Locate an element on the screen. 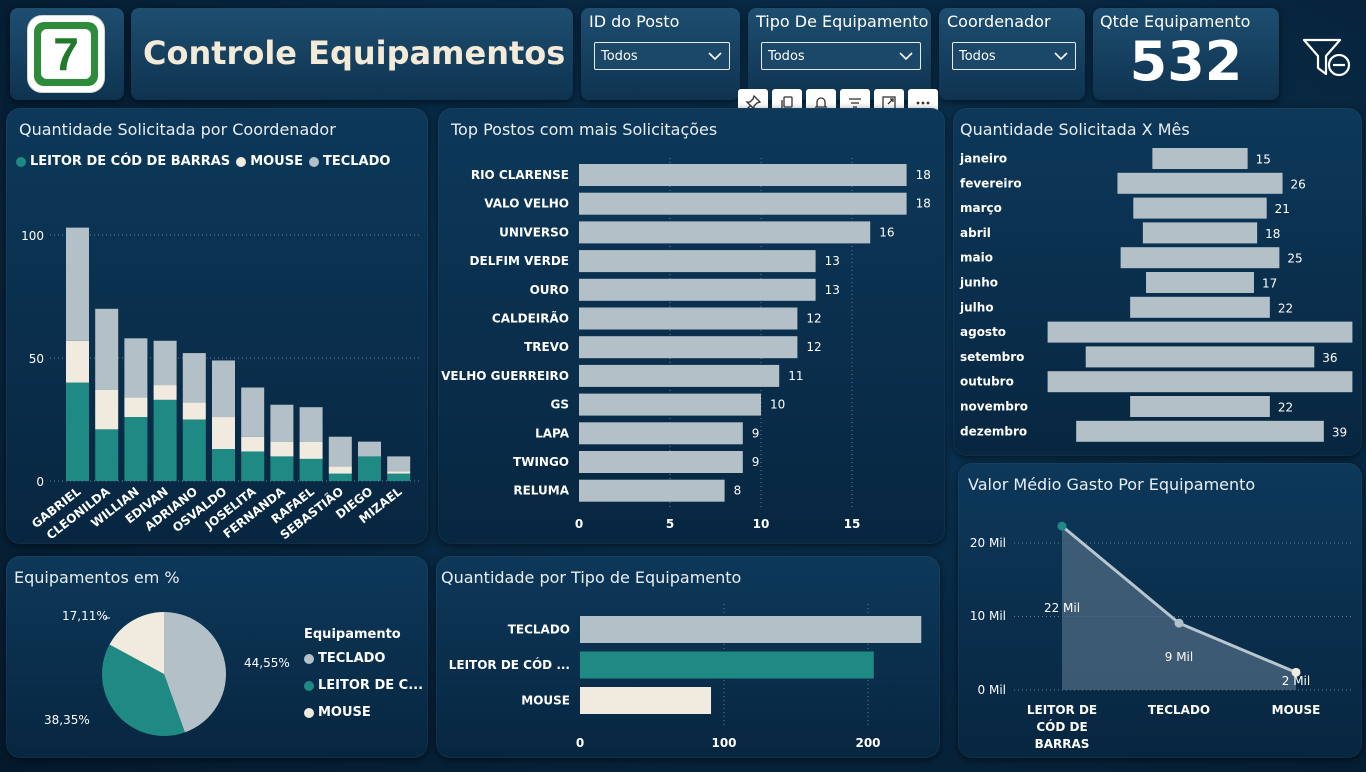  clear-filter-icon is located at coordinates (1327, 59).